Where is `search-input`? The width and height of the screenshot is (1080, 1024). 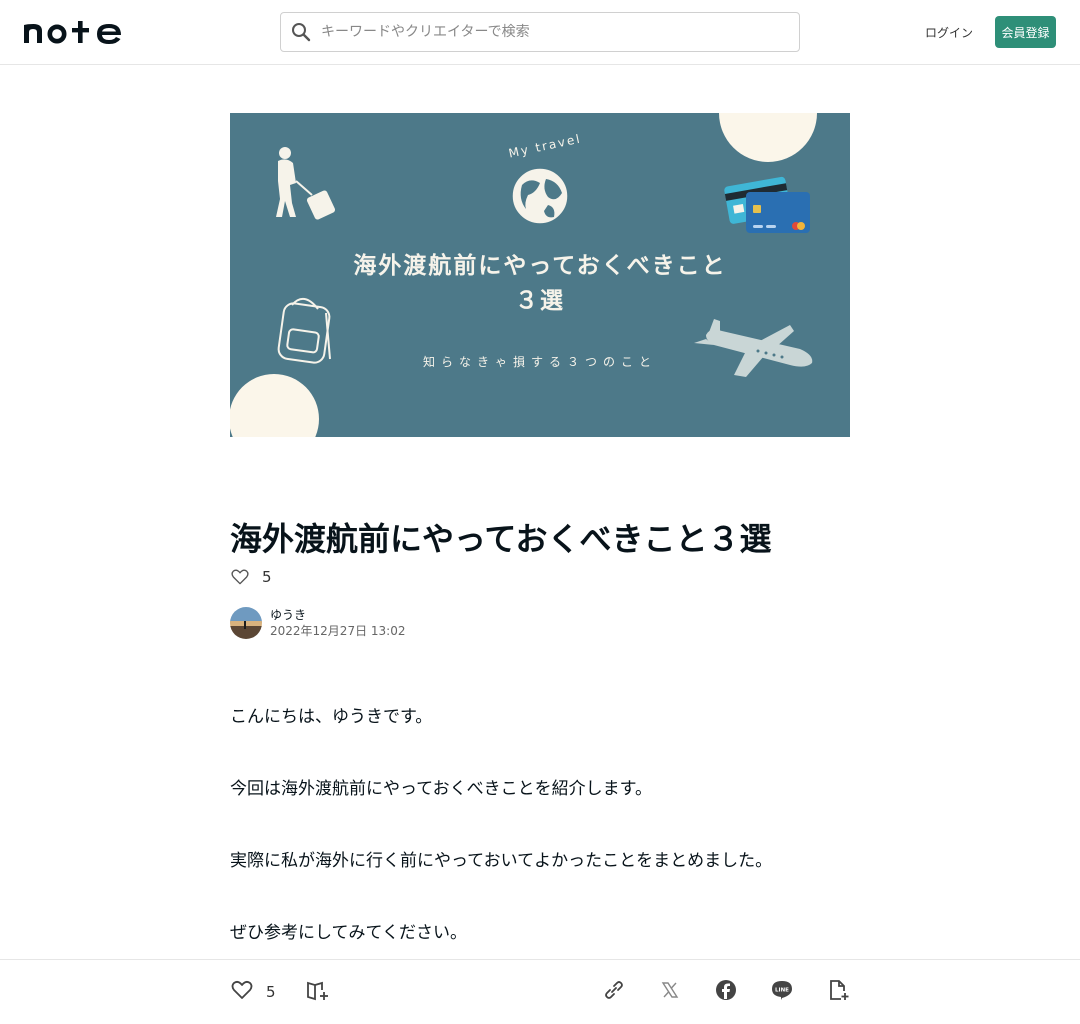
search-input is located at coordinates (560, 32).